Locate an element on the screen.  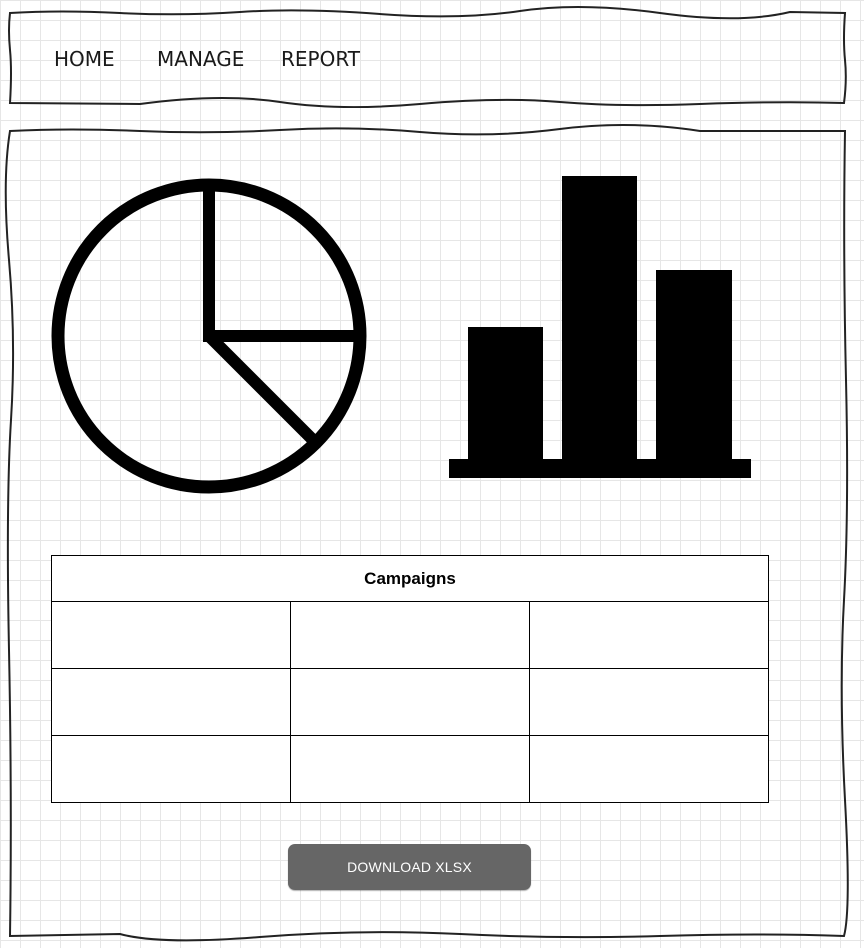
nav-home: HOME is located at coordinates (84, 59).